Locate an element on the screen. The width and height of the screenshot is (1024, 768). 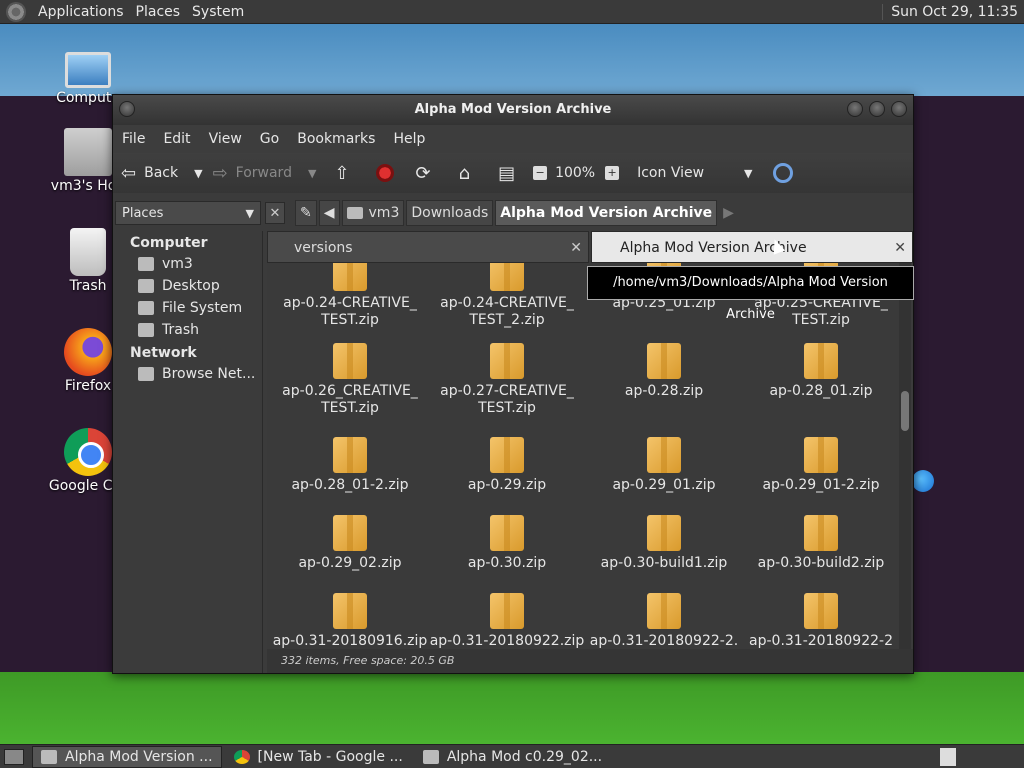
breadcrumb-current: Alpha Mod Version Archive is located at coordinates (606, 213).